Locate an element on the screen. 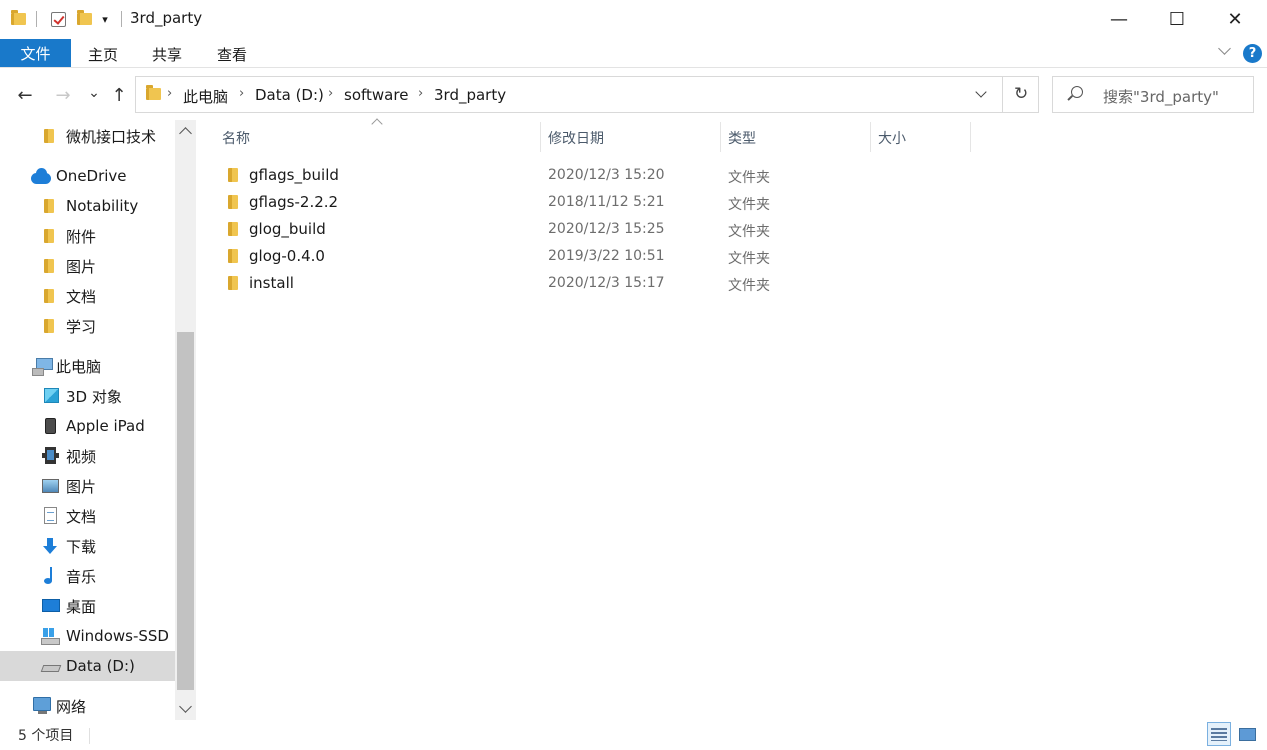 This screenshot has width=1267, height=750. breadcrumb-data-drive: Data (D:) is located at coordinates (289, 95).